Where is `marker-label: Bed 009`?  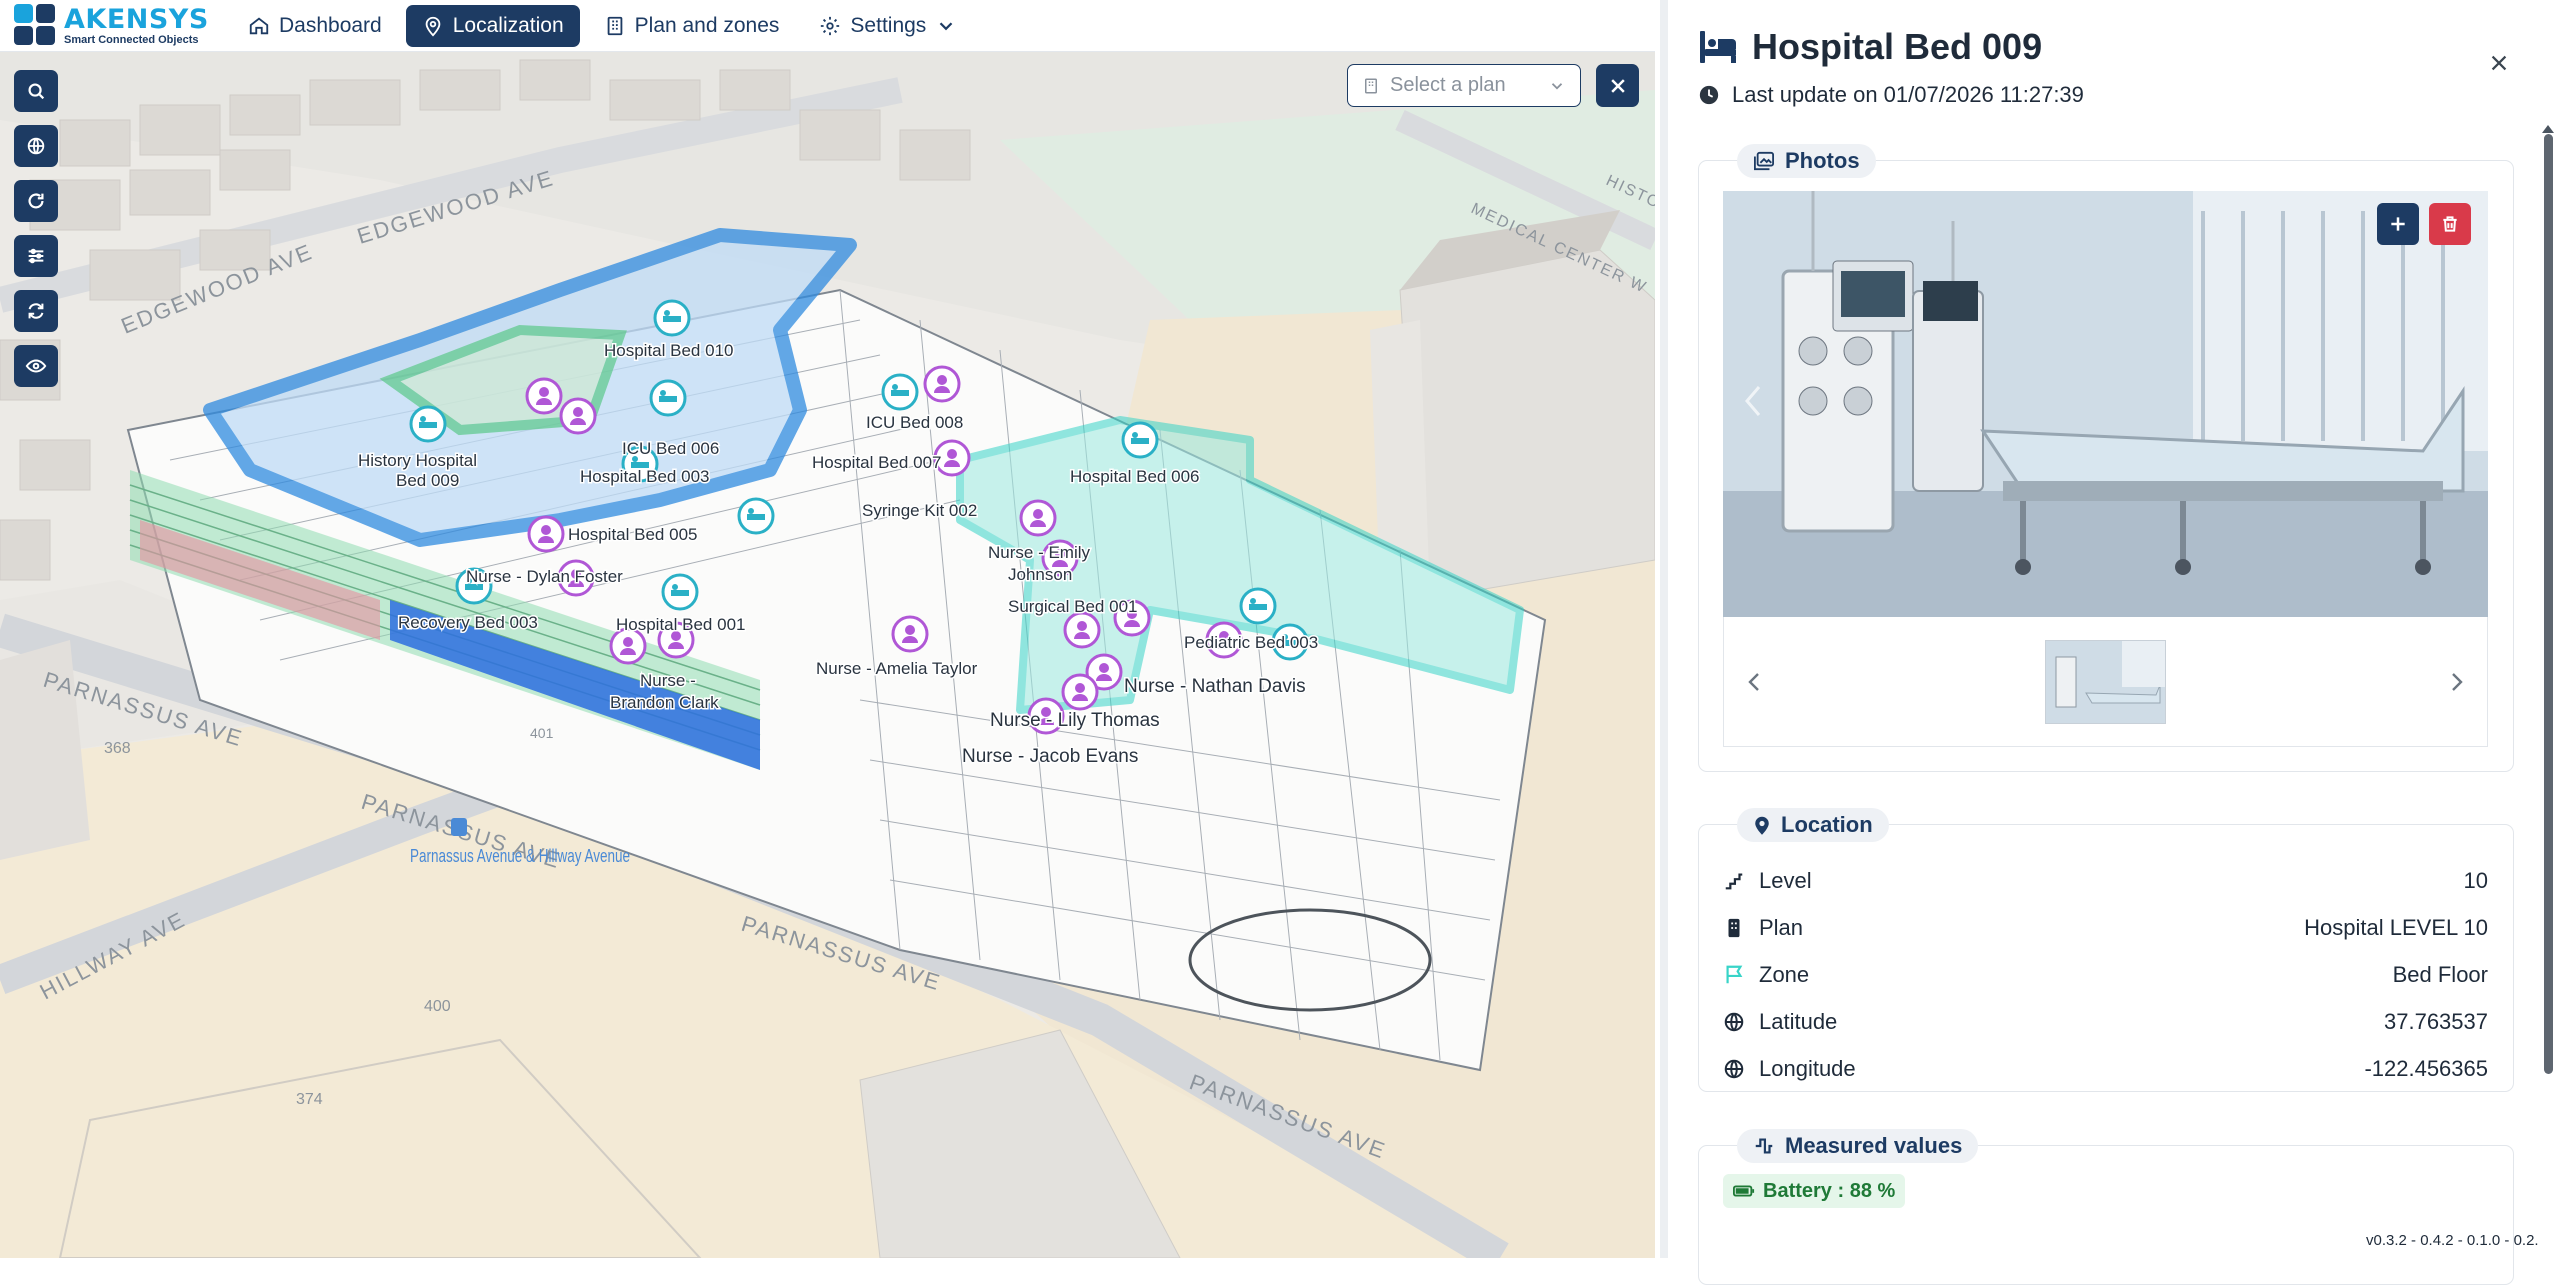 marker-label: Bed 009 is located at coordinates (428, 481).